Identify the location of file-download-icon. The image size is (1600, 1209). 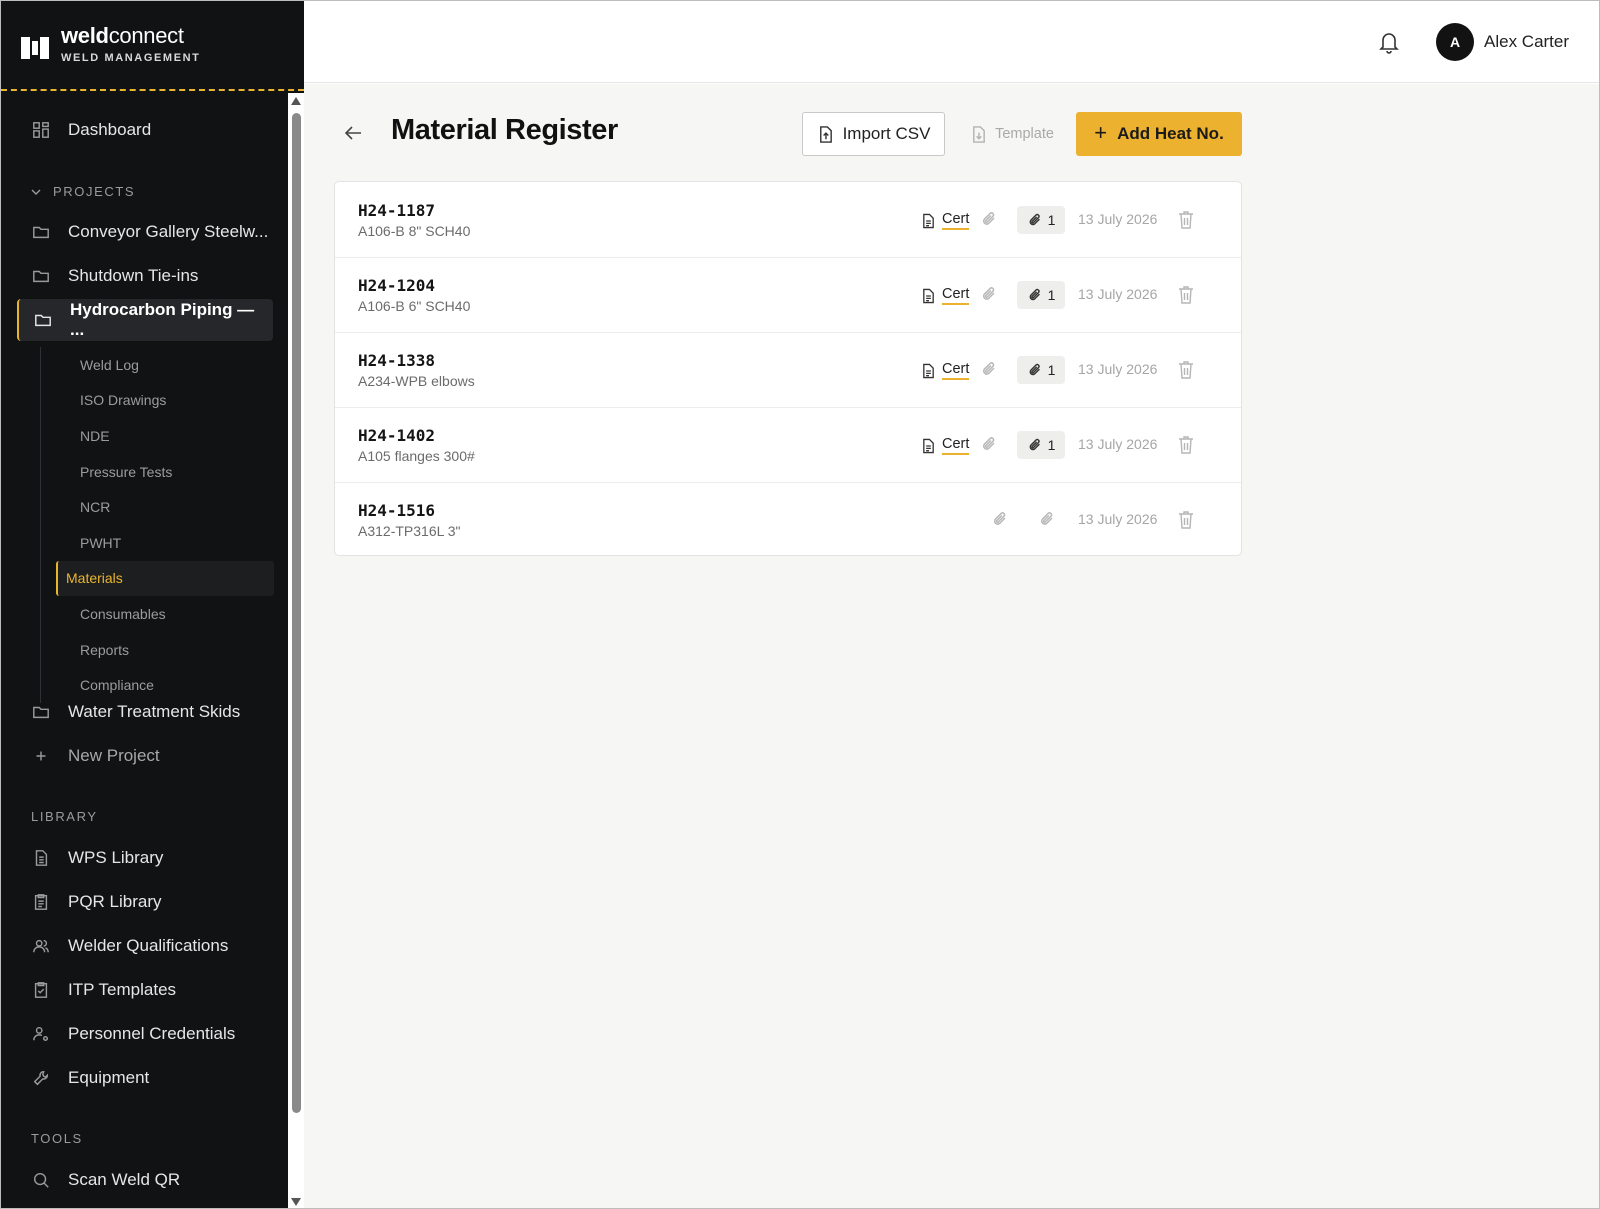
(979, 134).